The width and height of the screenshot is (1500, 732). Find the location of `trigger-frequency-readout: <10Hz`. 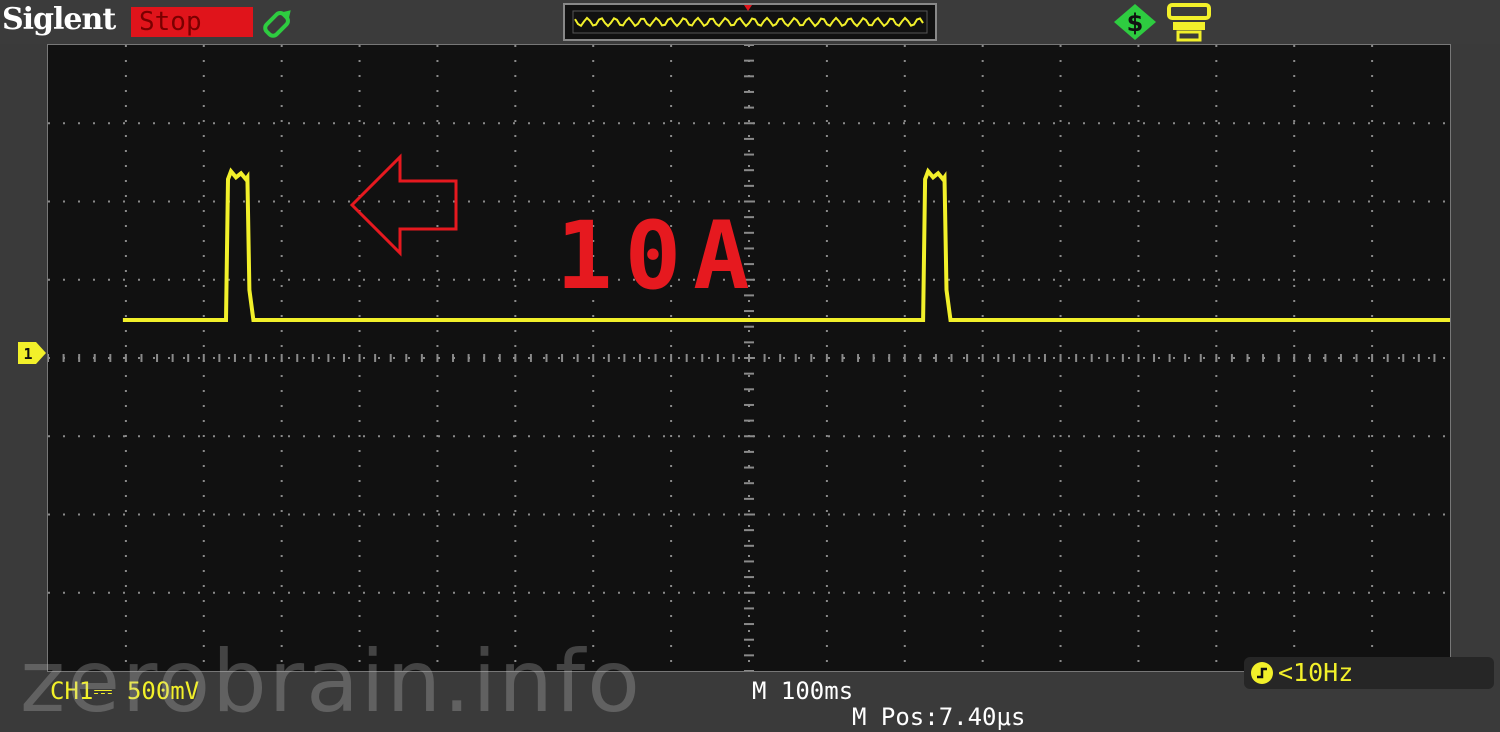

trigger-frequency-readout: <10Hz is located at coordinates (1369, 673).